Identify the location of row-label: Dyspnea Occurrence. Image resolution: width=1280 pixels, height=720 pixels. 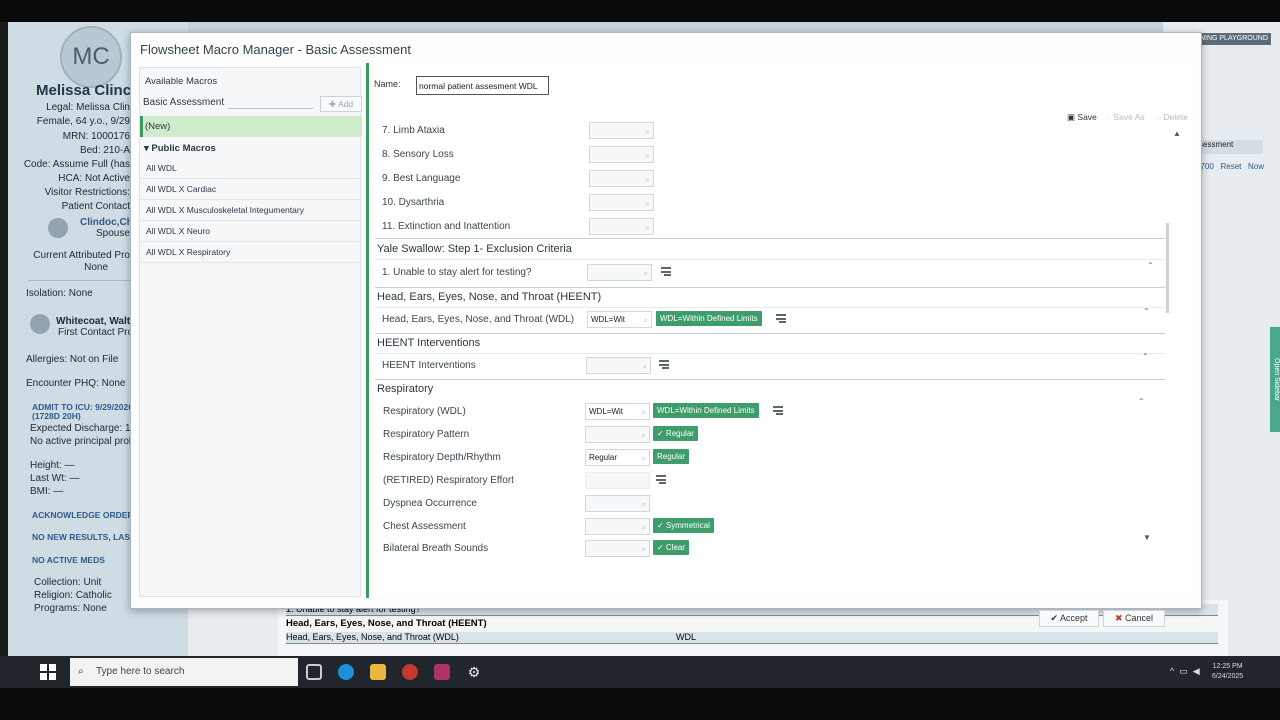
(430, 503).